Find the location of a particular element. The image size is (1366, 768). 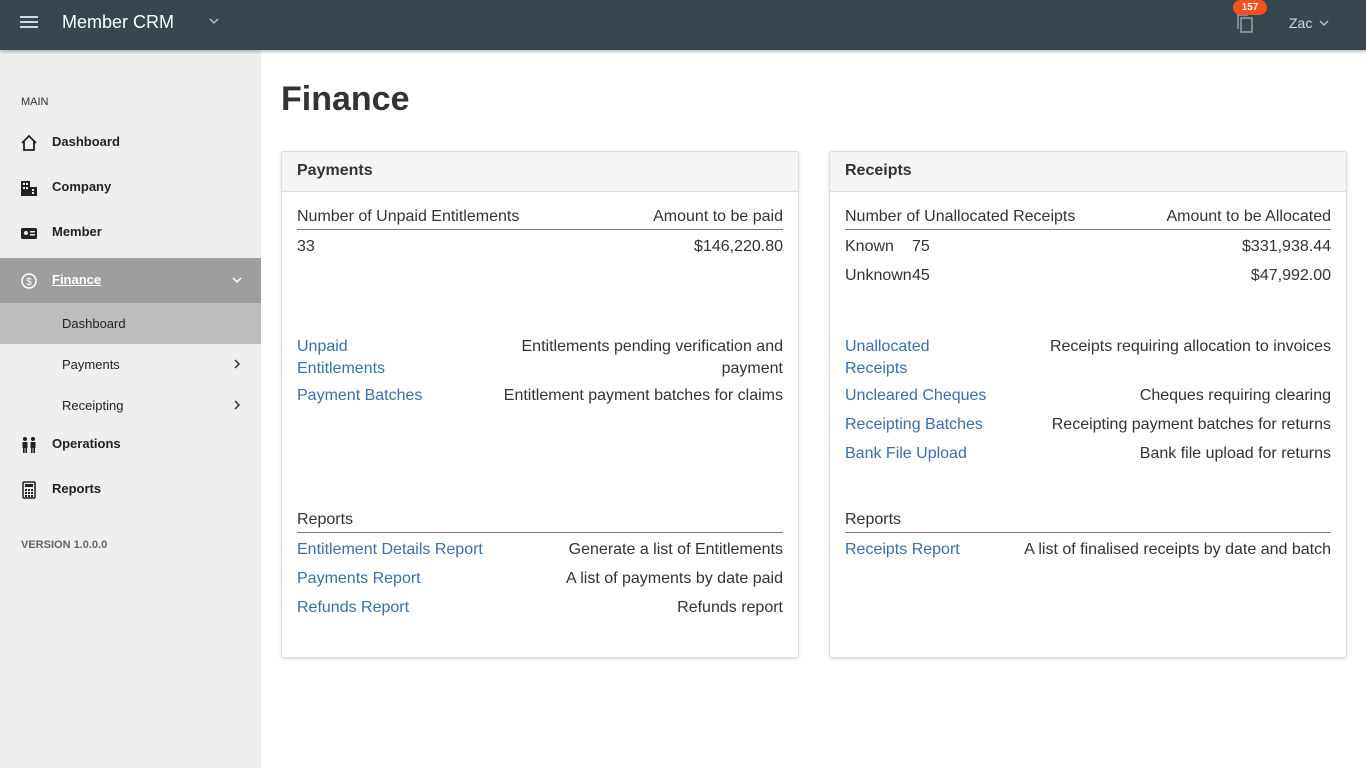

sidebar-item-label: Company is located at coordinates (82, 186).